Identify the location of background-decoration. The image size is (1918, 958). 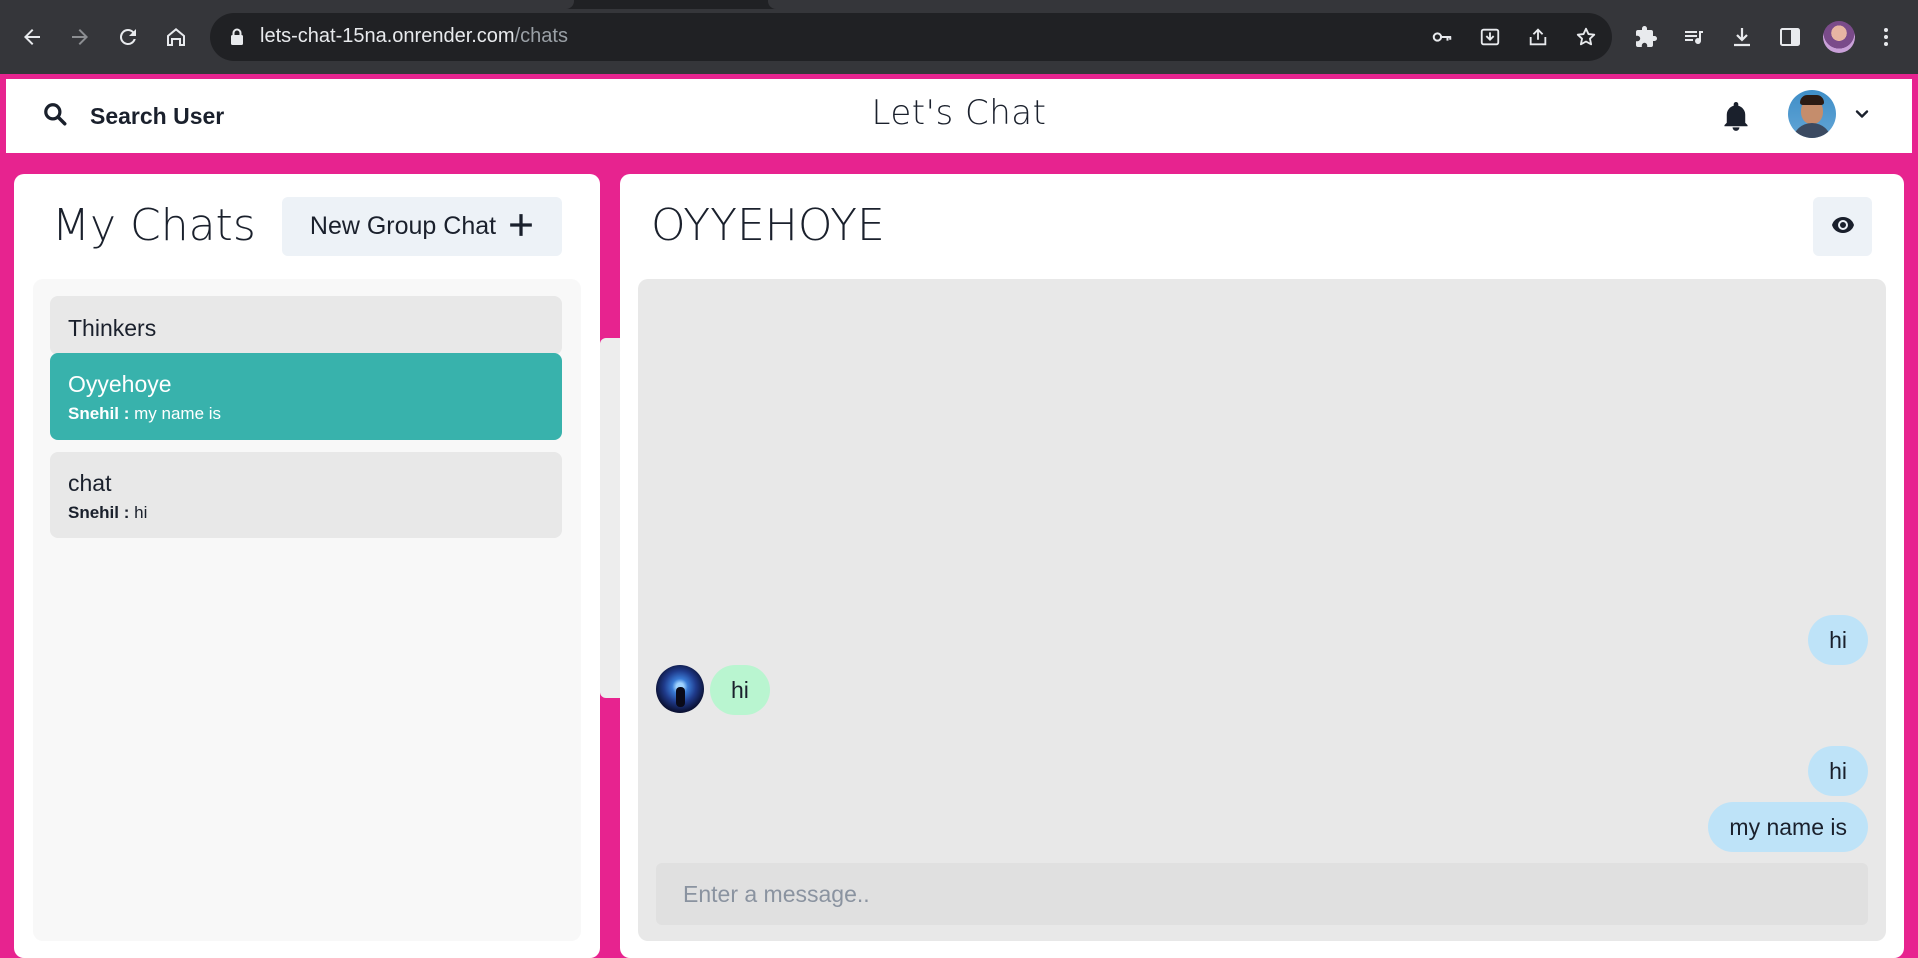
(610, 518).